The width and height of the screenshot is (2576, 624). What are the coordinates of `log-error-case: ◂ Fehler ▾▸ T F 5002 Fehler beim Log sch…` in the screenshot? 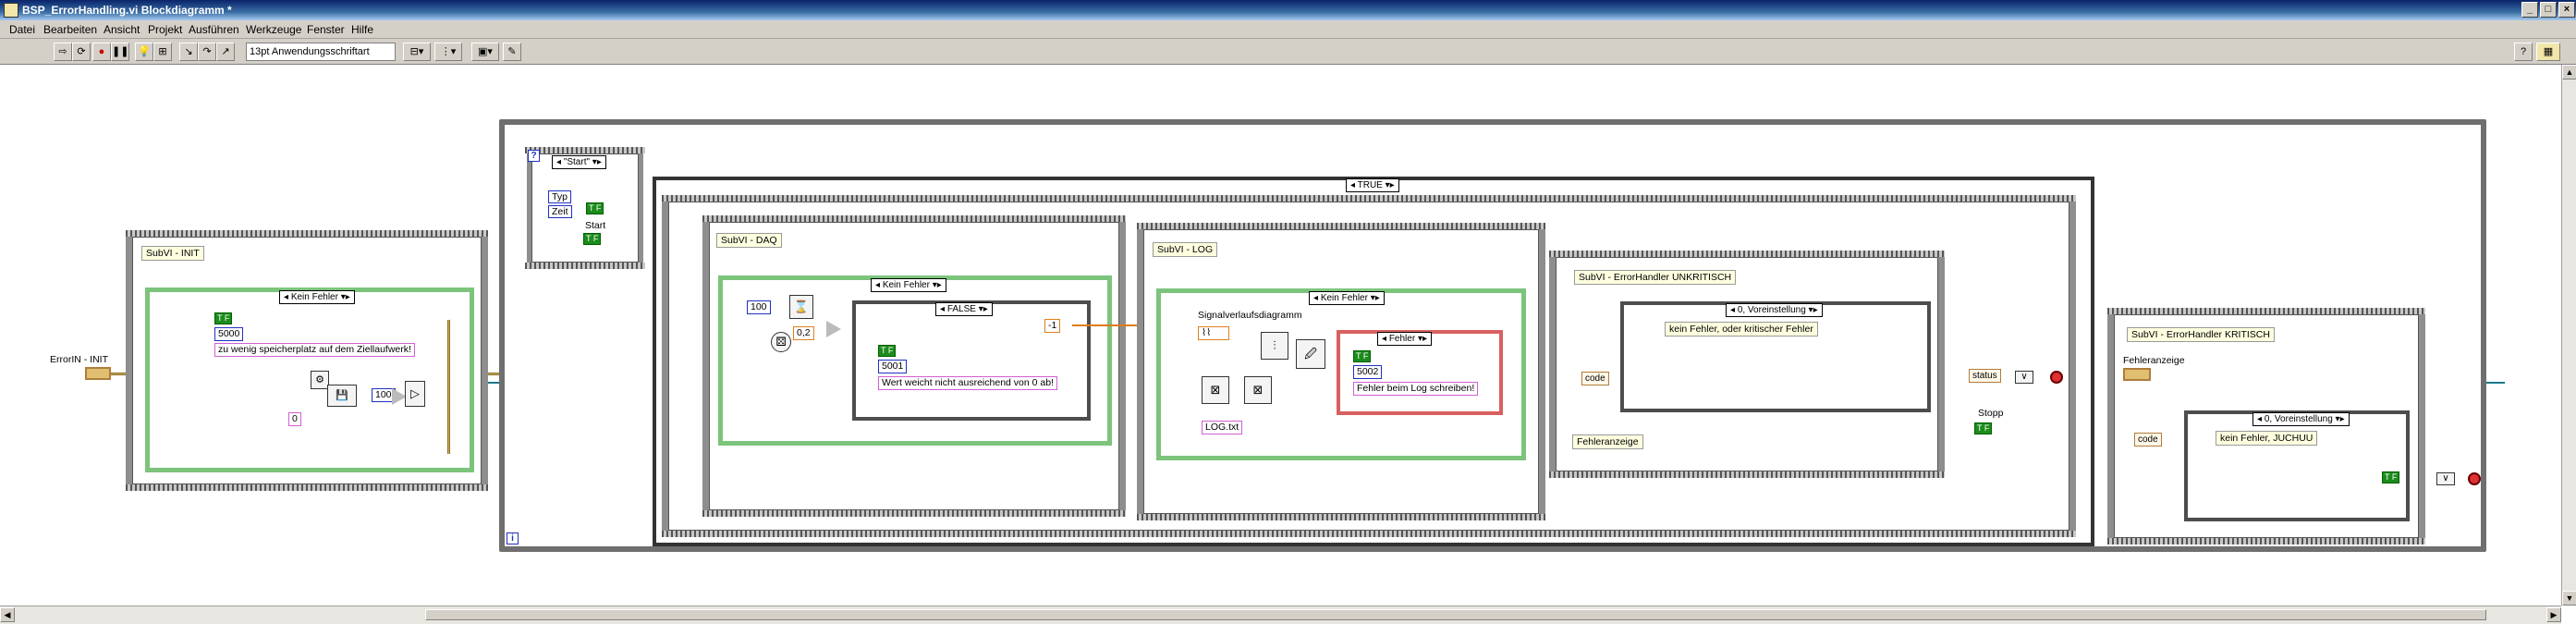 It's located at (1420, 372).